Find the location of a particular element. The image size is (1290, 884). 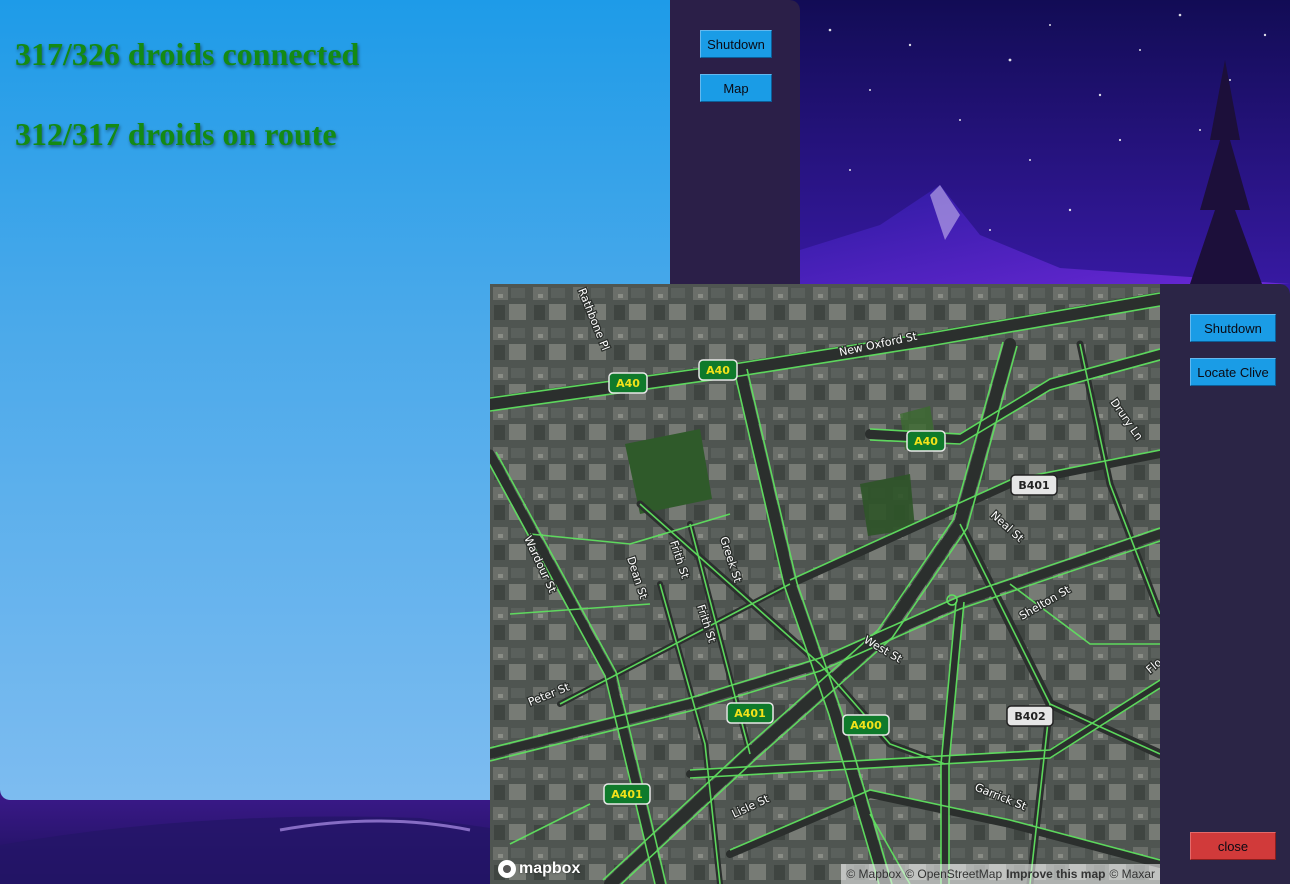

mapbox-logo: mapbox is located at coordinates (539, 869).